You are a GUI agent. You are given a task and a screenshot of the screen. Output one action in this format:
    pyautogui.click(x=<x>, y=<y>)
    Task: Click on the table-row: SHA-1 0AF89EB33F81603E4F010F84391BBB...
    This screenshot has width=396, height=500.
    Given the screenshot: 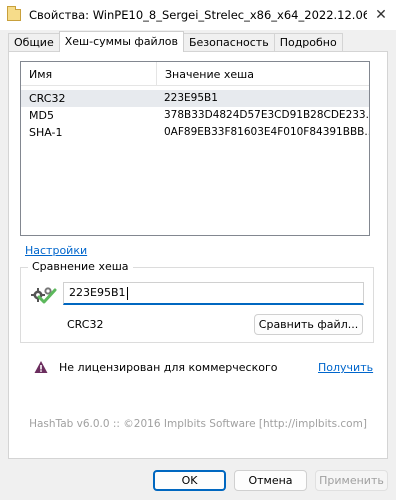 What is the action you would take?
    pyautogui.click(x=195, y=132)
    